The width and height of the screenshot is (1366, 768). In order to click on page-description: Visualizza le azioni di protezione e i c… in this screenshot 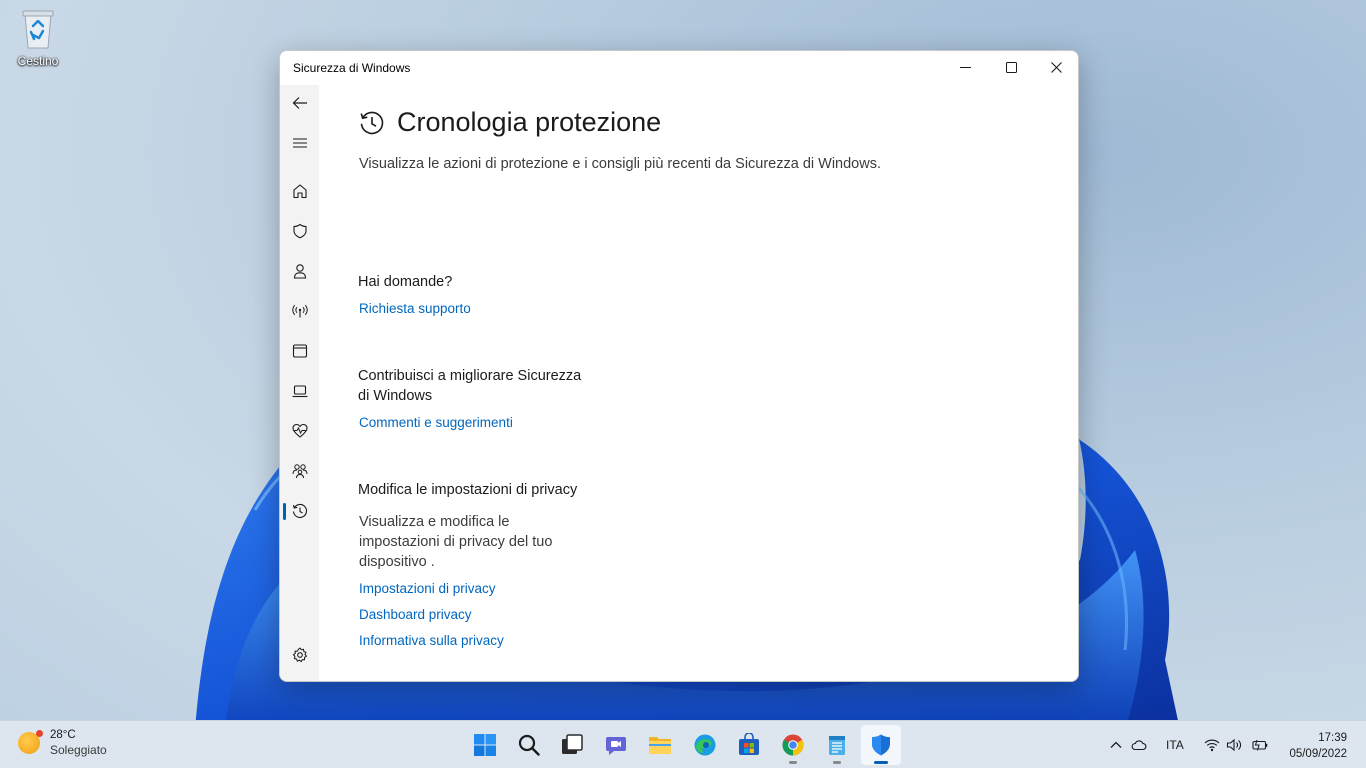, I will do `click(620, 164)`.